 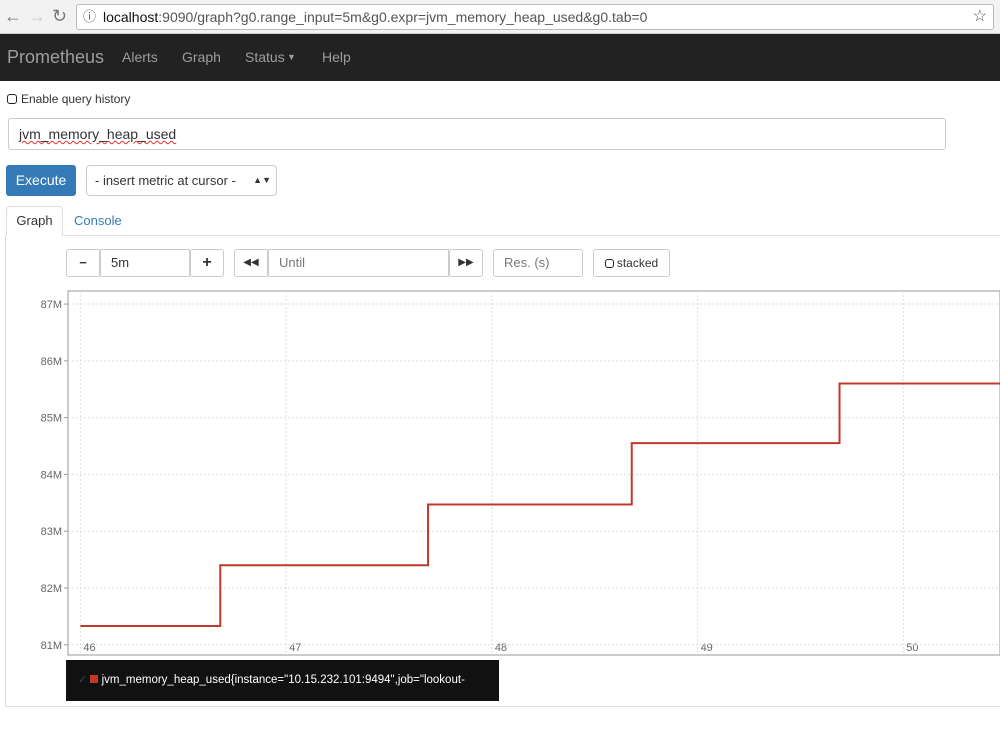 I want to click on back-icon: ←, so click(x=13, y=16).